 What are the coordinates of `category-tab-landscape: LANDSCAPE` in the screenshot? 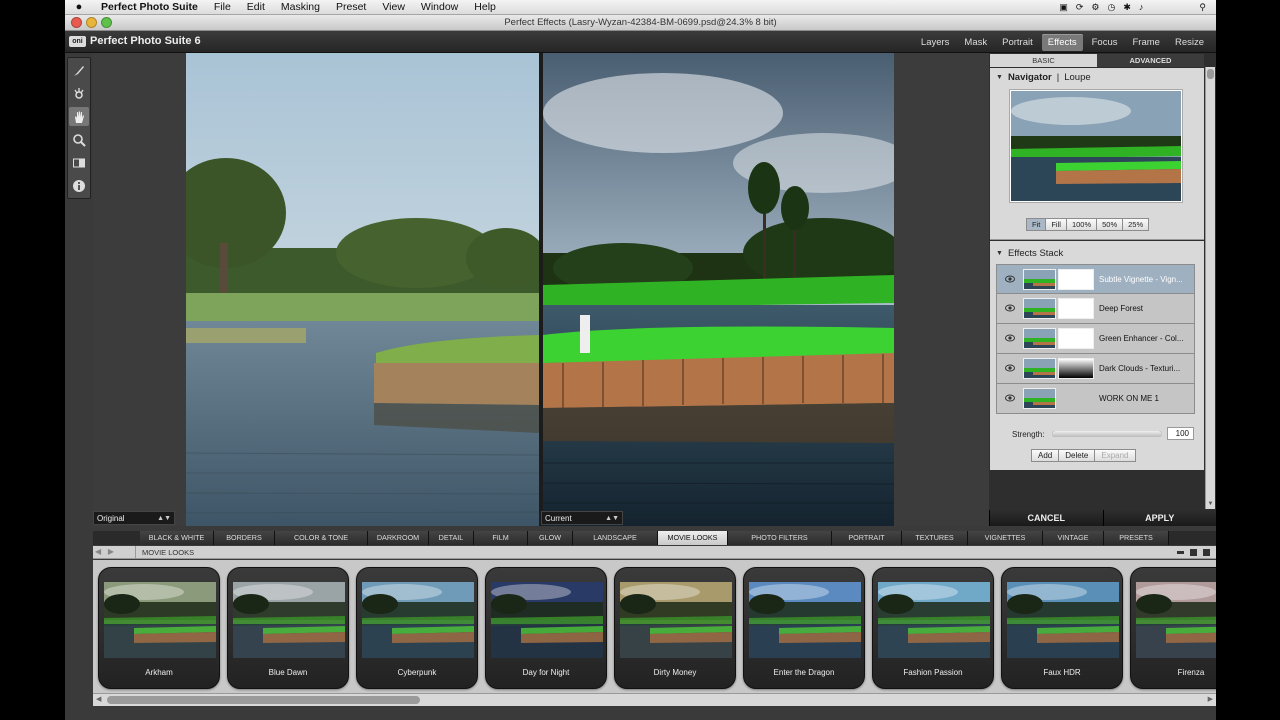 It's located at (615, 538).